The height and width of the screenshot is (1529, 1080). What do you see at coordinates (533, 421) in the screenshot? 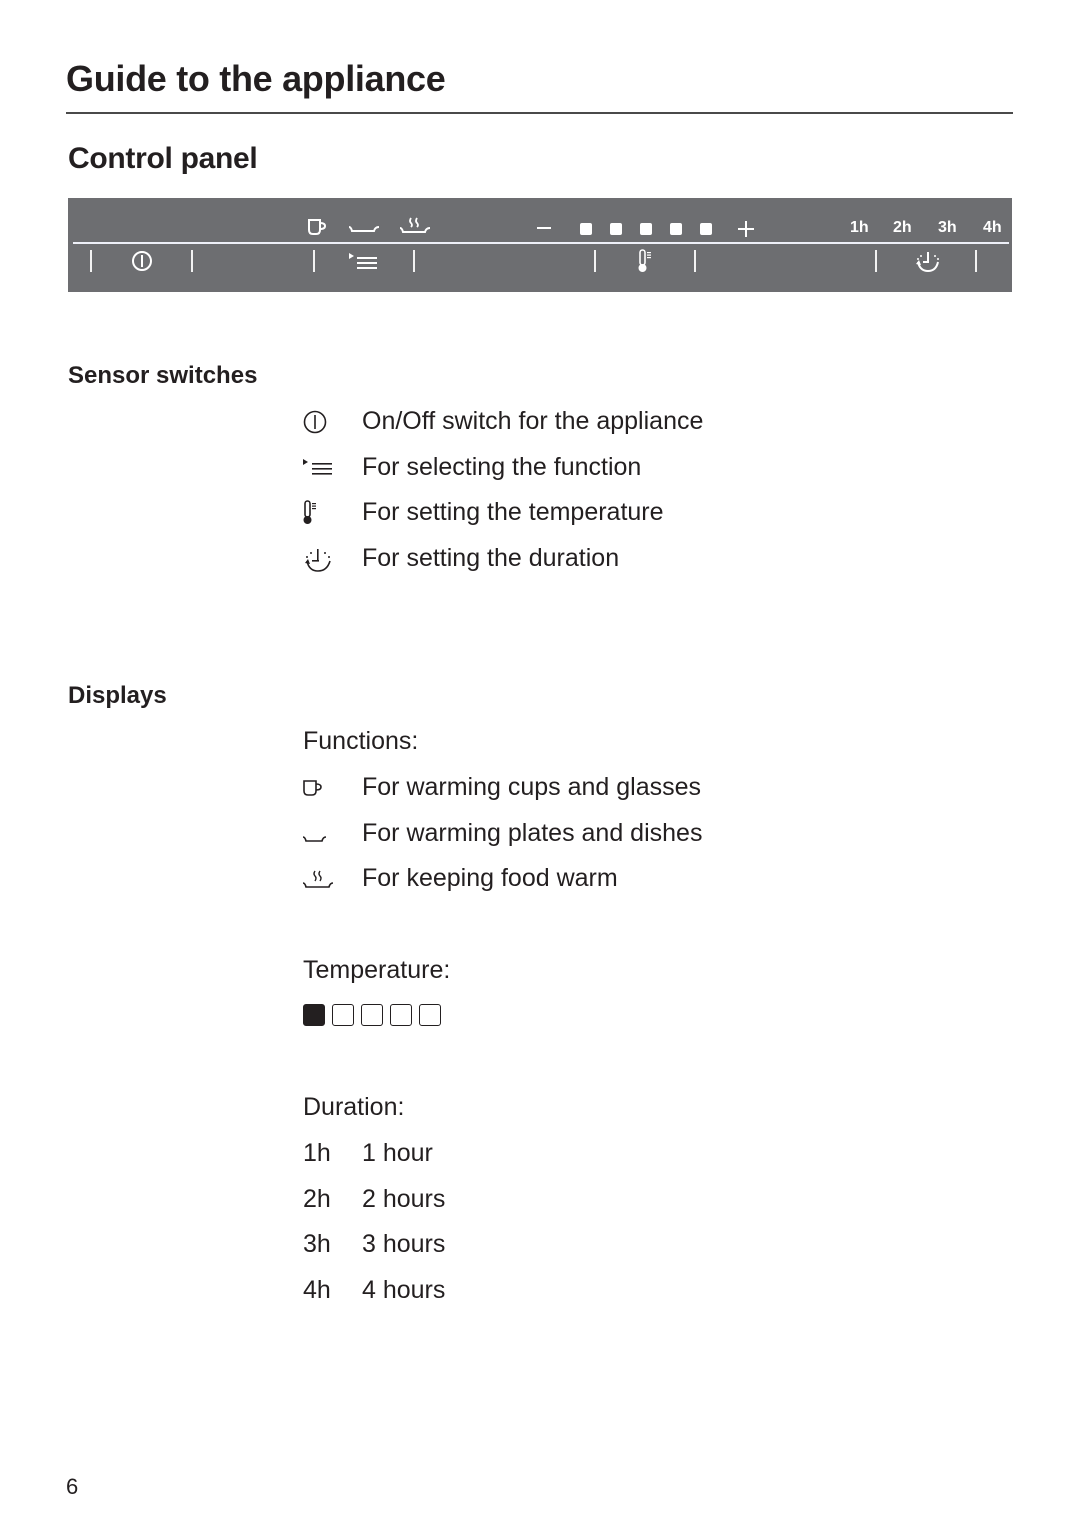
I see `sensor-description: On/Off switch for the appliance` at bounding box center [533, 421].